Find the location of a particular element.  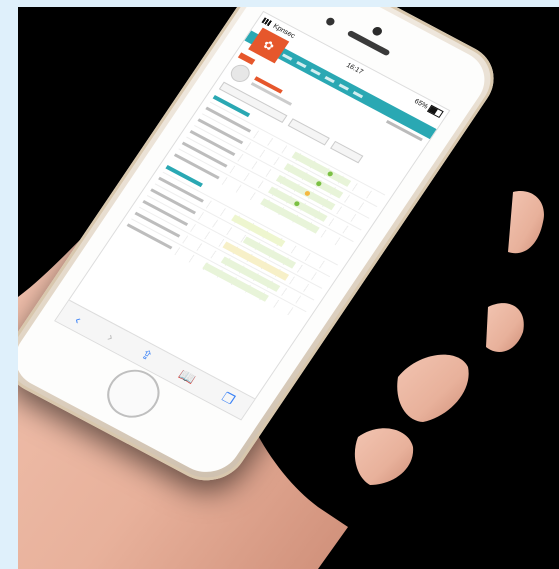

tabs-icon: ❐ is located at coordinates (228, 398).